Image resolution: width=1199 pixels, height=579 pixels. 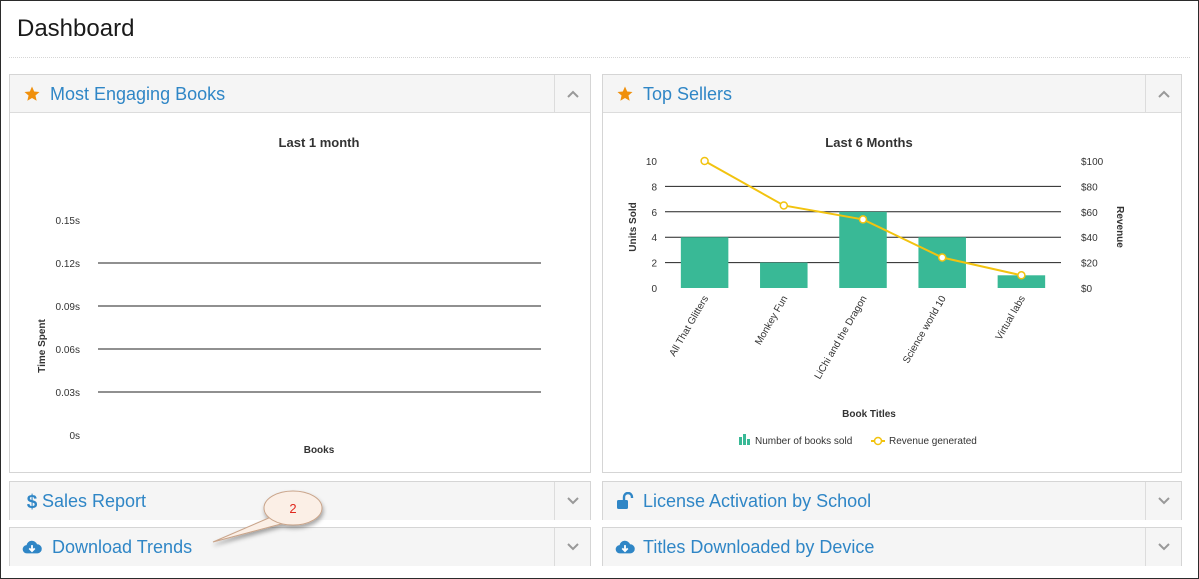 I want to click on titles-downloaded-panel: Titles Downloaded by Device, so click(x=892, y=546).